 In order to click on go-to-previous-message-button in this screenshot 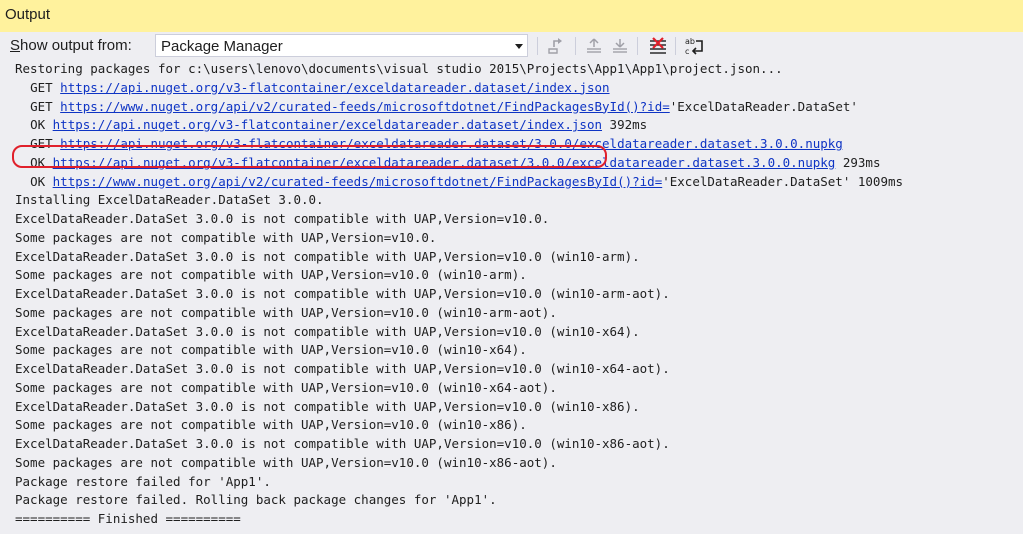, I will do `click(594, 46)`.